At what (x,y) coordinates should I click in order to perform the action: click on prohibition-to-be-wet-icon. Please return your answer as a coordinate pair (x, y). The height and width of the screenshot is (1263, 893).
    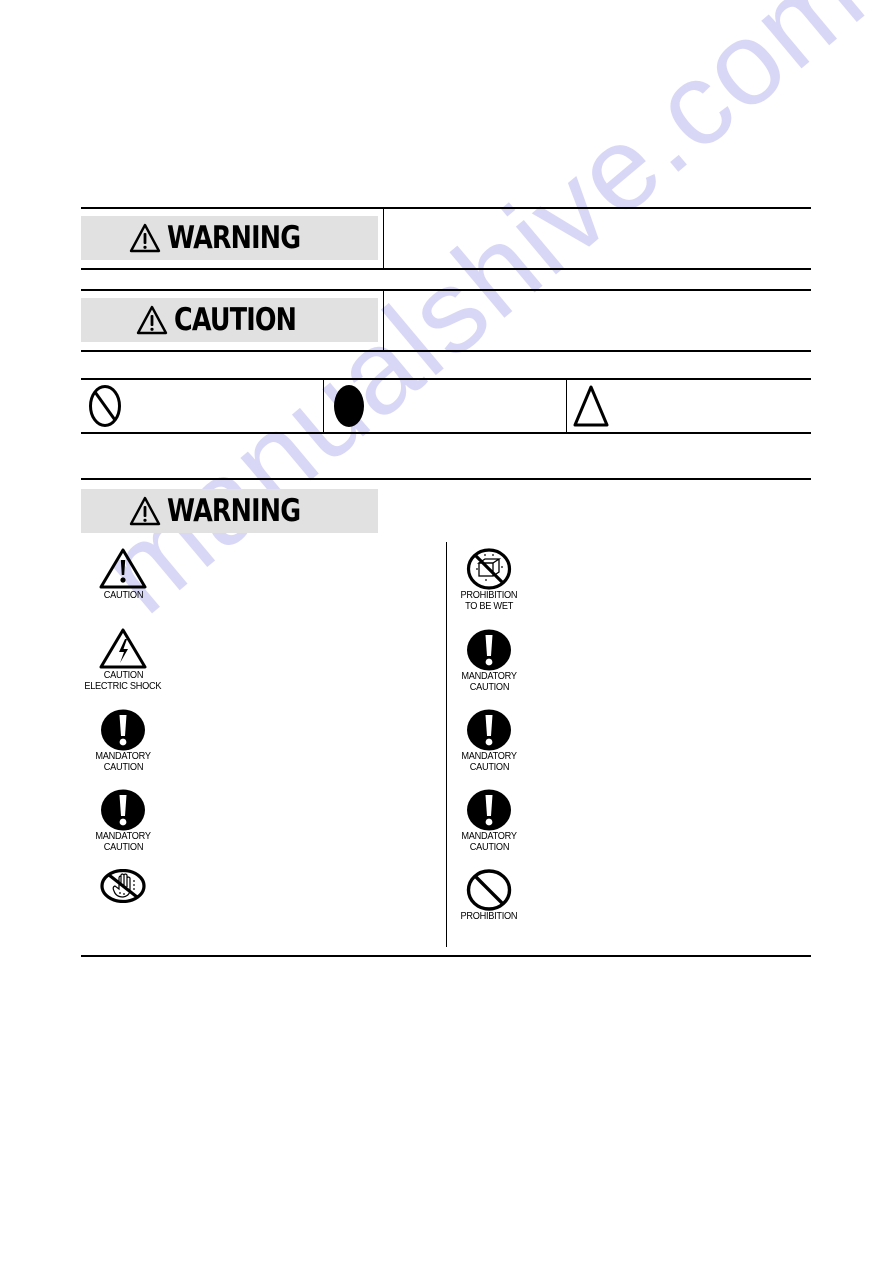
    Looking at the image, I should click on (489, 569).